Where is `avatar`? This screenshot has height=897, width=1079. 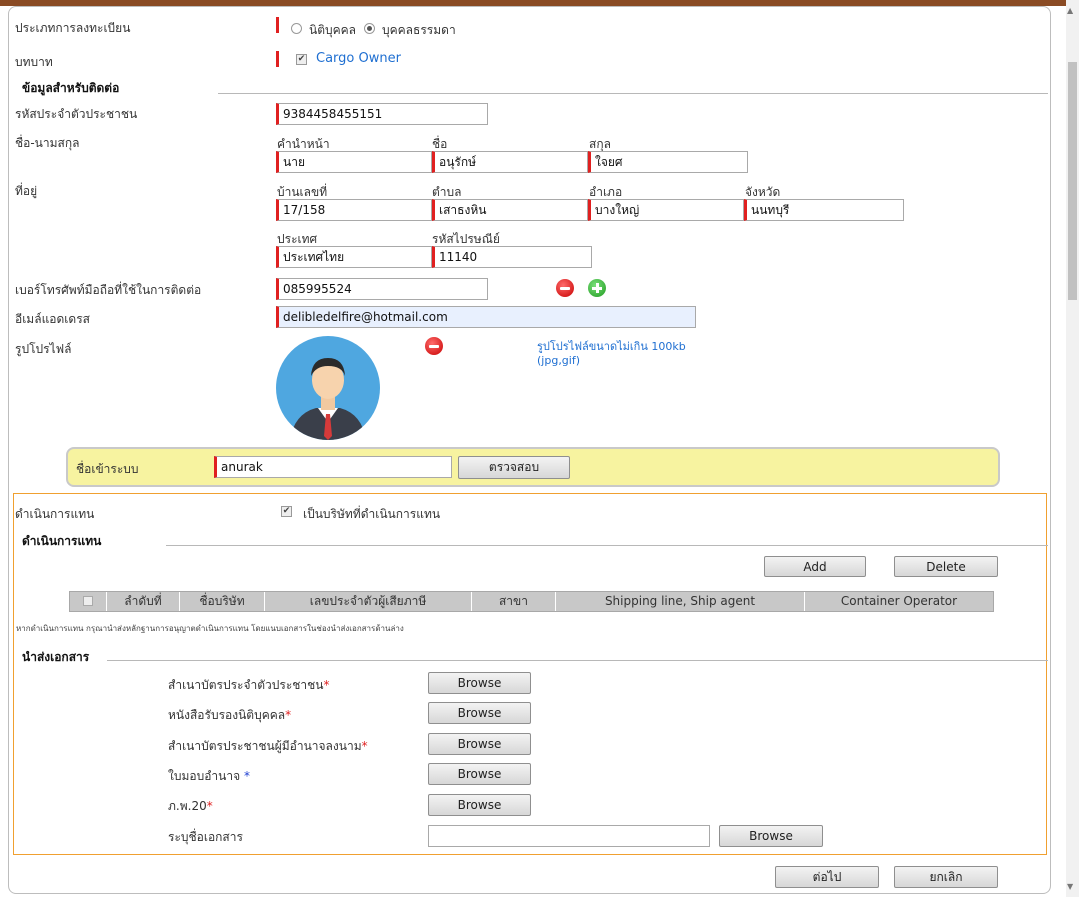 avatar is located at coordinates (328, 388).